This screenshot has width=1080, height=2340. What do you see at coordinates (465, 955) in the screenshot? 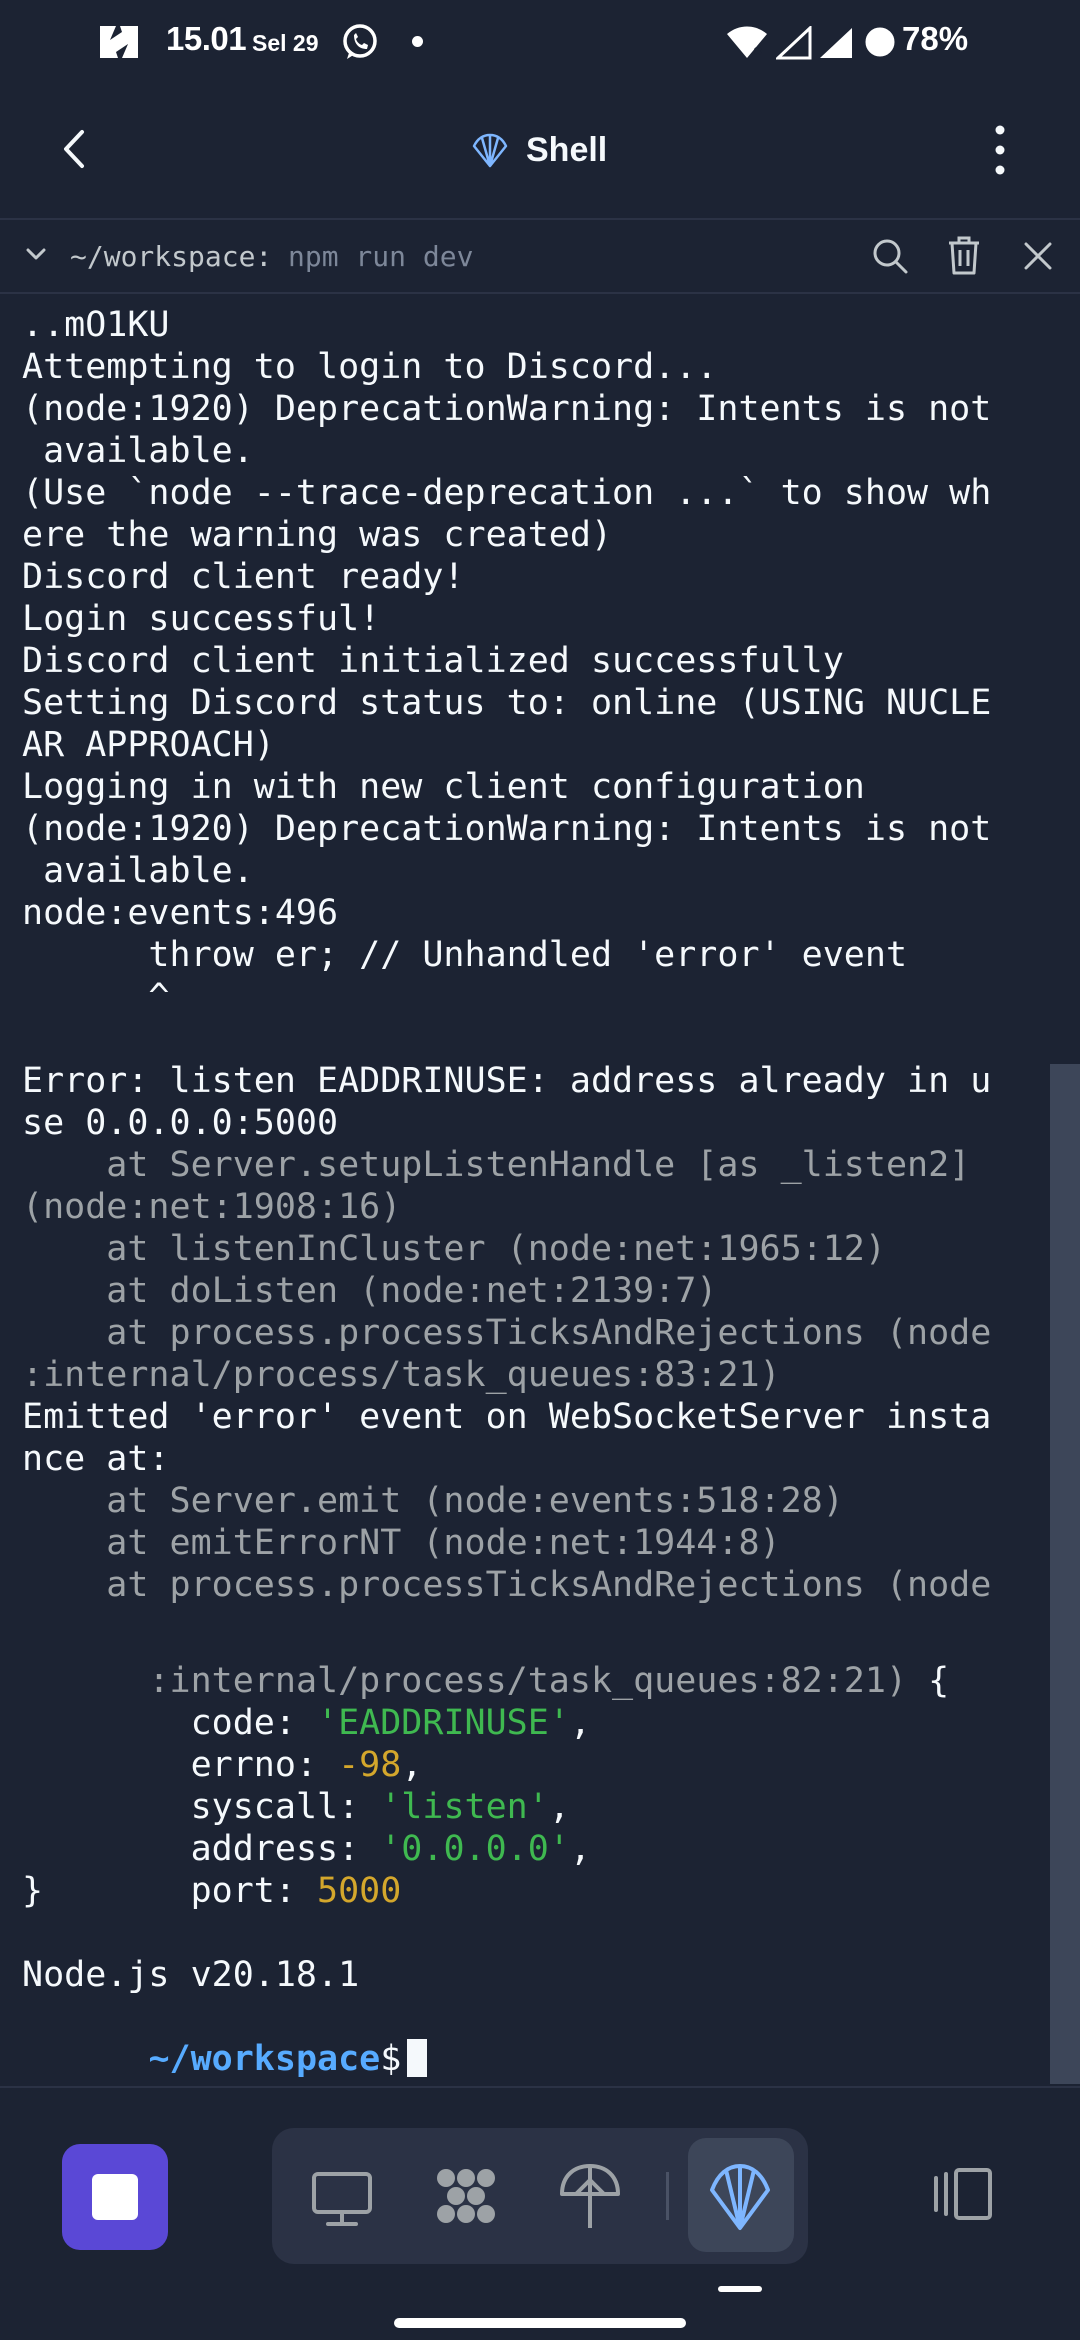
I see `terminal-line: throw er; // Unhandled 'error' event` at bounding box center [465, 955].